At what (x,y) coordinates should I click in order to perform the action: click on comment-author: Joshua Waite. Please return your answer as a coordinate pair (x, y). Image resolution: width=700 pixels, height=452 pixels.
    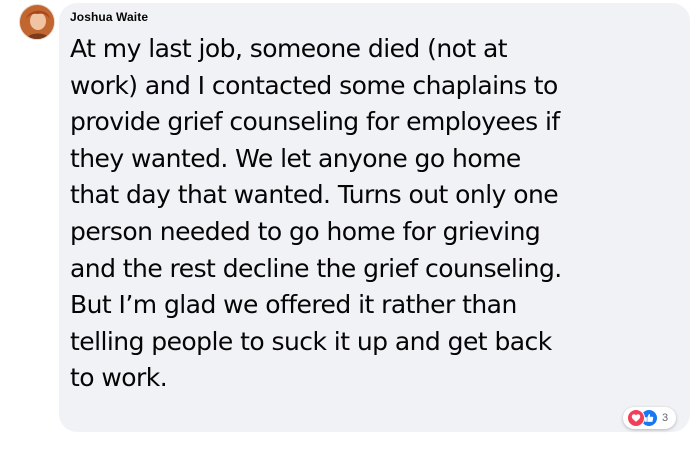
    Looking at the image, I should click on (109, 17).